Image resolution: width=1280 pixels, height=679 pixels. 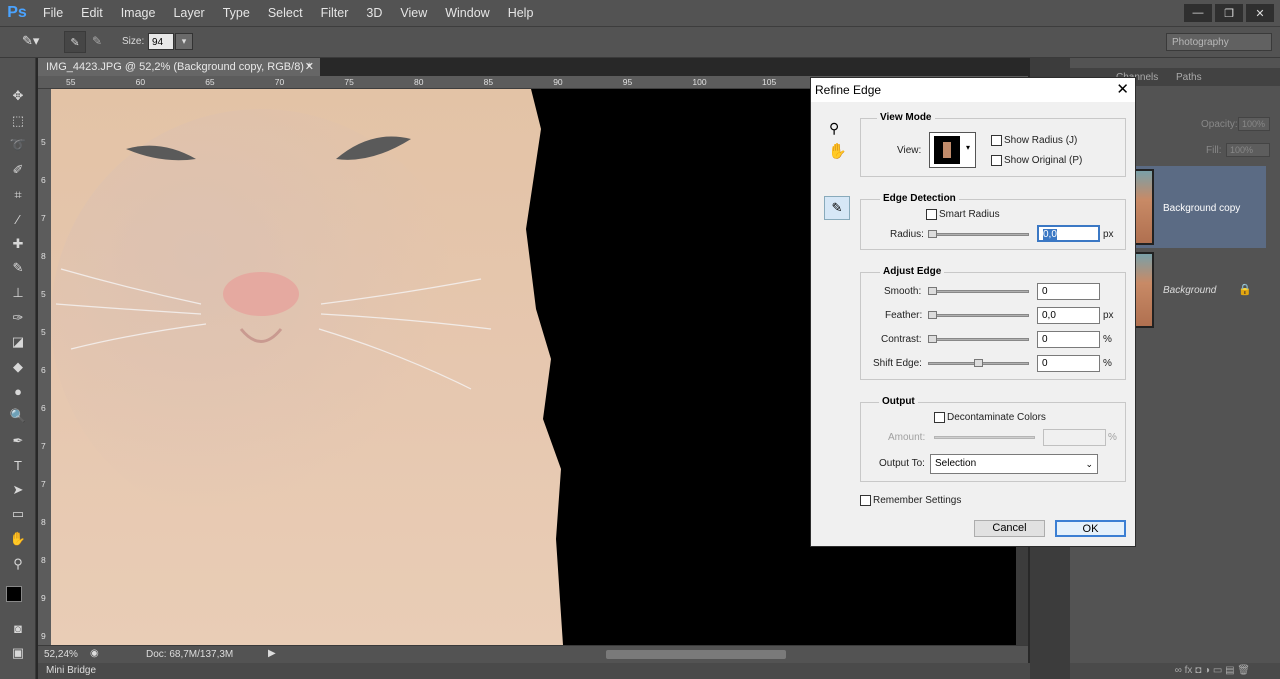 I want to click on view-dropdown-icon: ▾, so click(x=968, y=147).